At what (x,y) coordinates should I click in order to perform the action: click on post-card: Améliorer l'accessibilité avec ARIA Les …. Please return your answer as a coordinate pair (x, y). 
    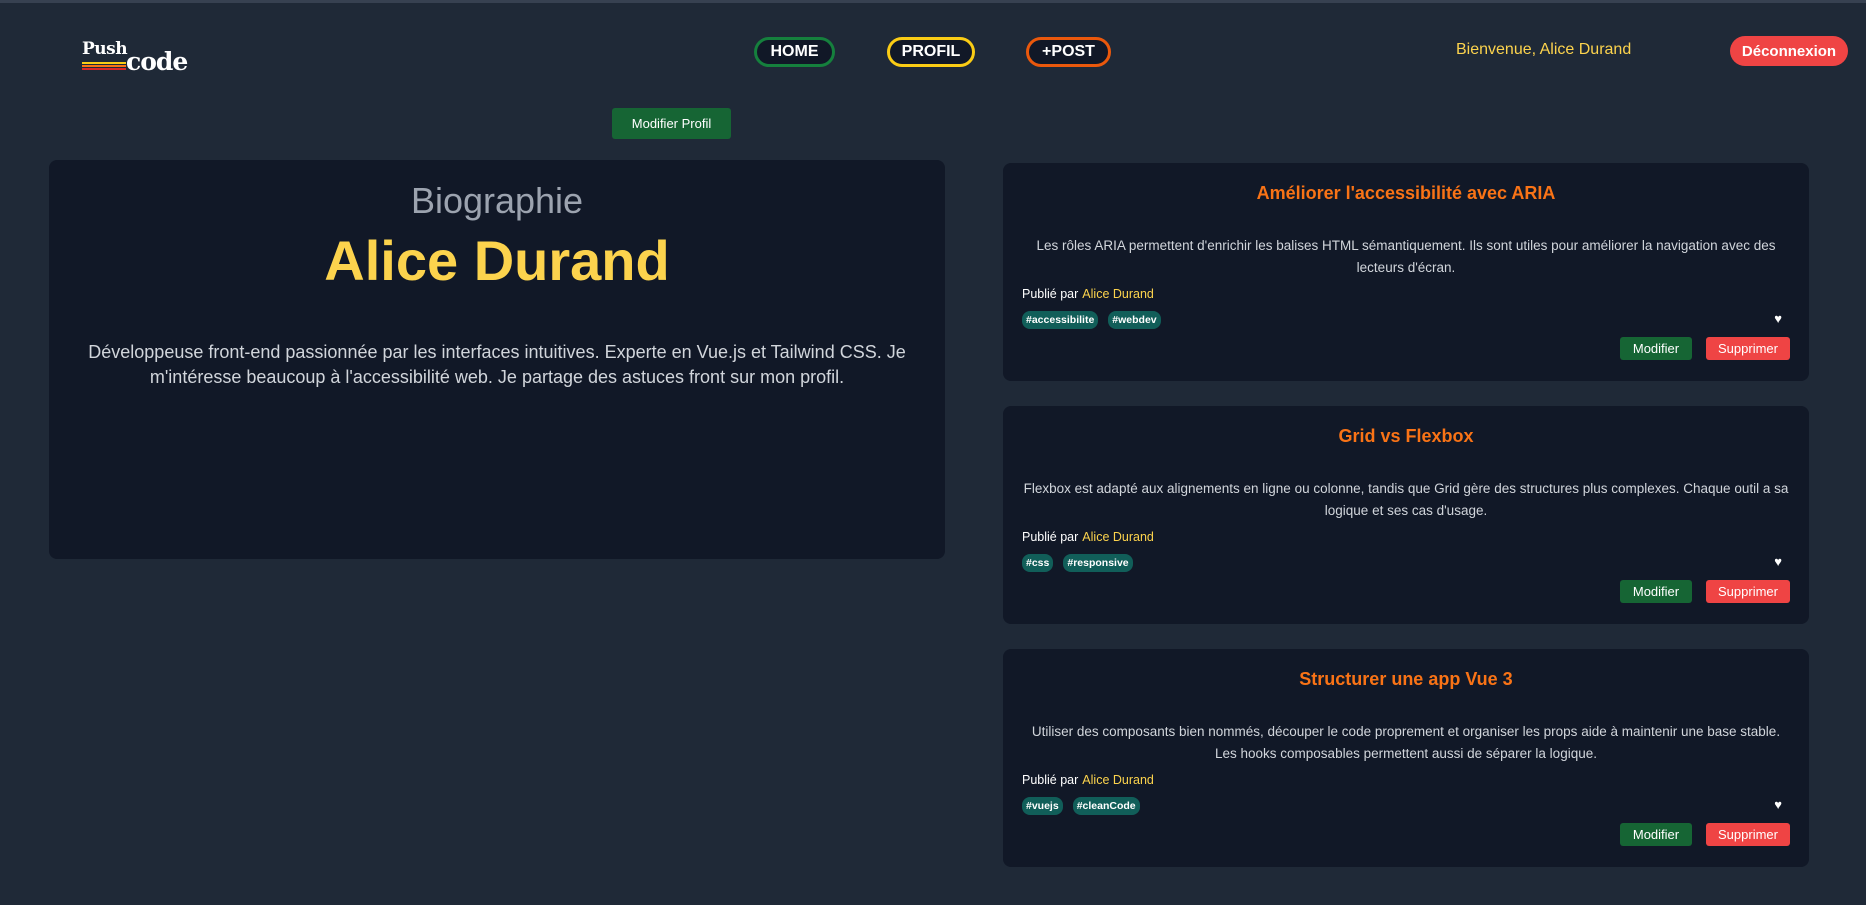
    Looking at the image, I should click on (1406, 272).